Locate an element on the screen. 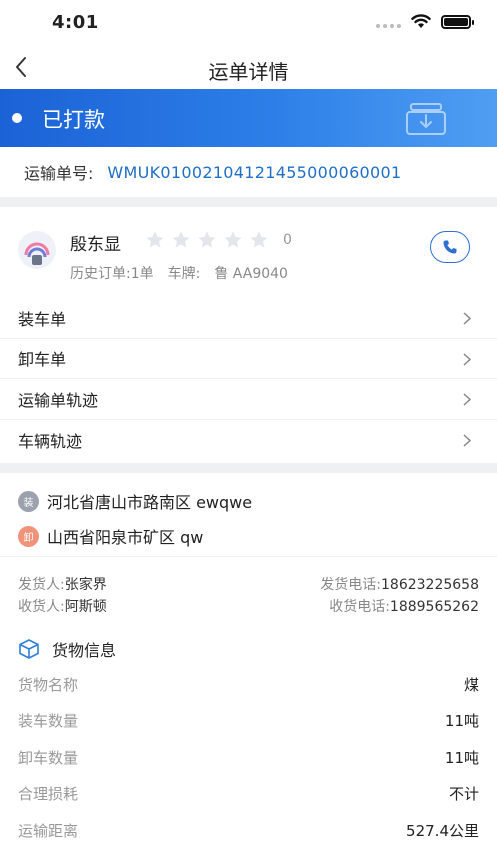 This screenshot has width=497, height=849. rating-value: 0 is located at coordinates (287, 240).